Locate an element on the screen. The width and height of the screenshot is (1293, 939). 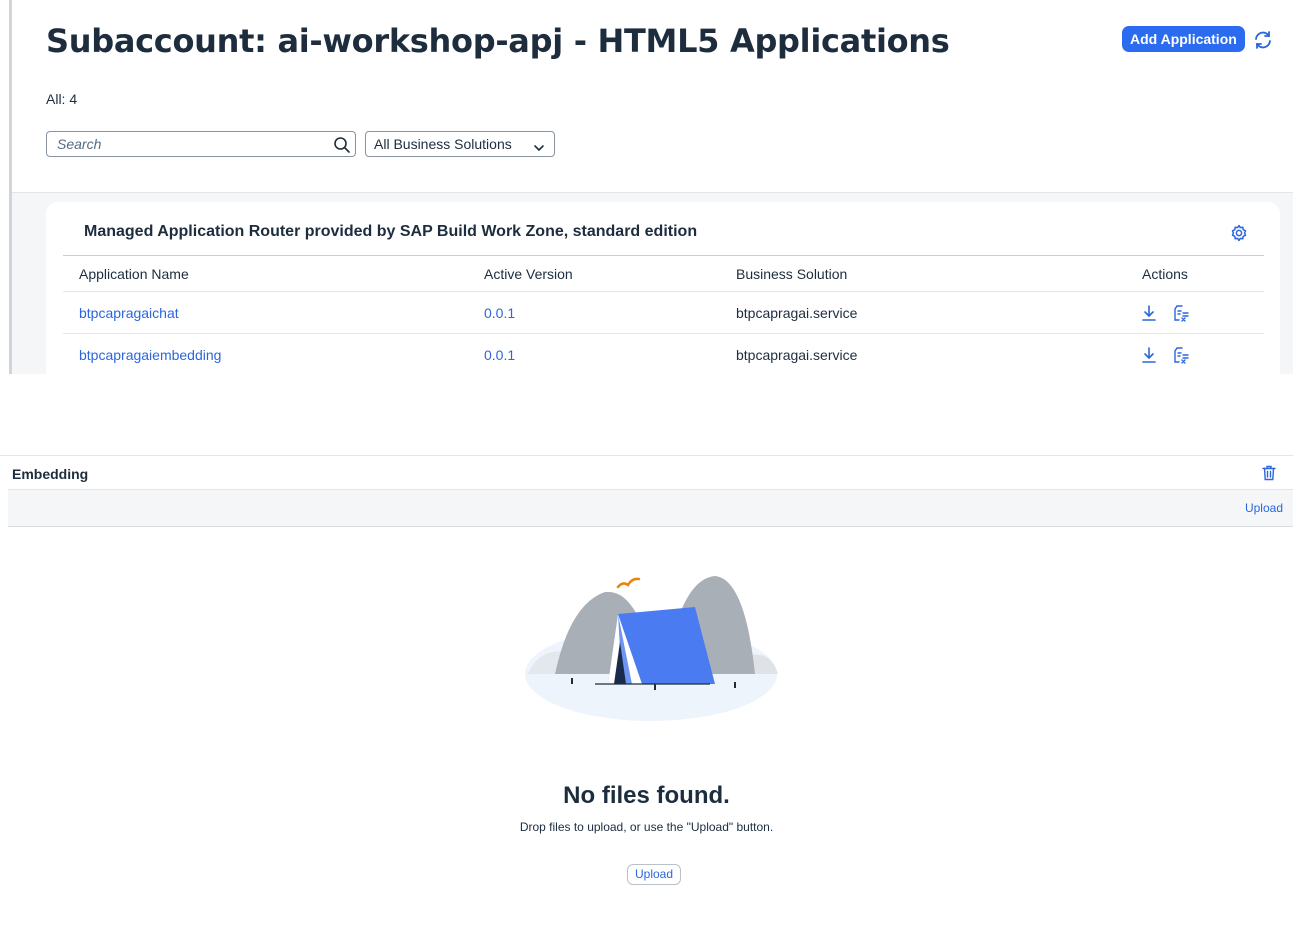
upload-toolbar: Upload is located at coordinates (650, 508).